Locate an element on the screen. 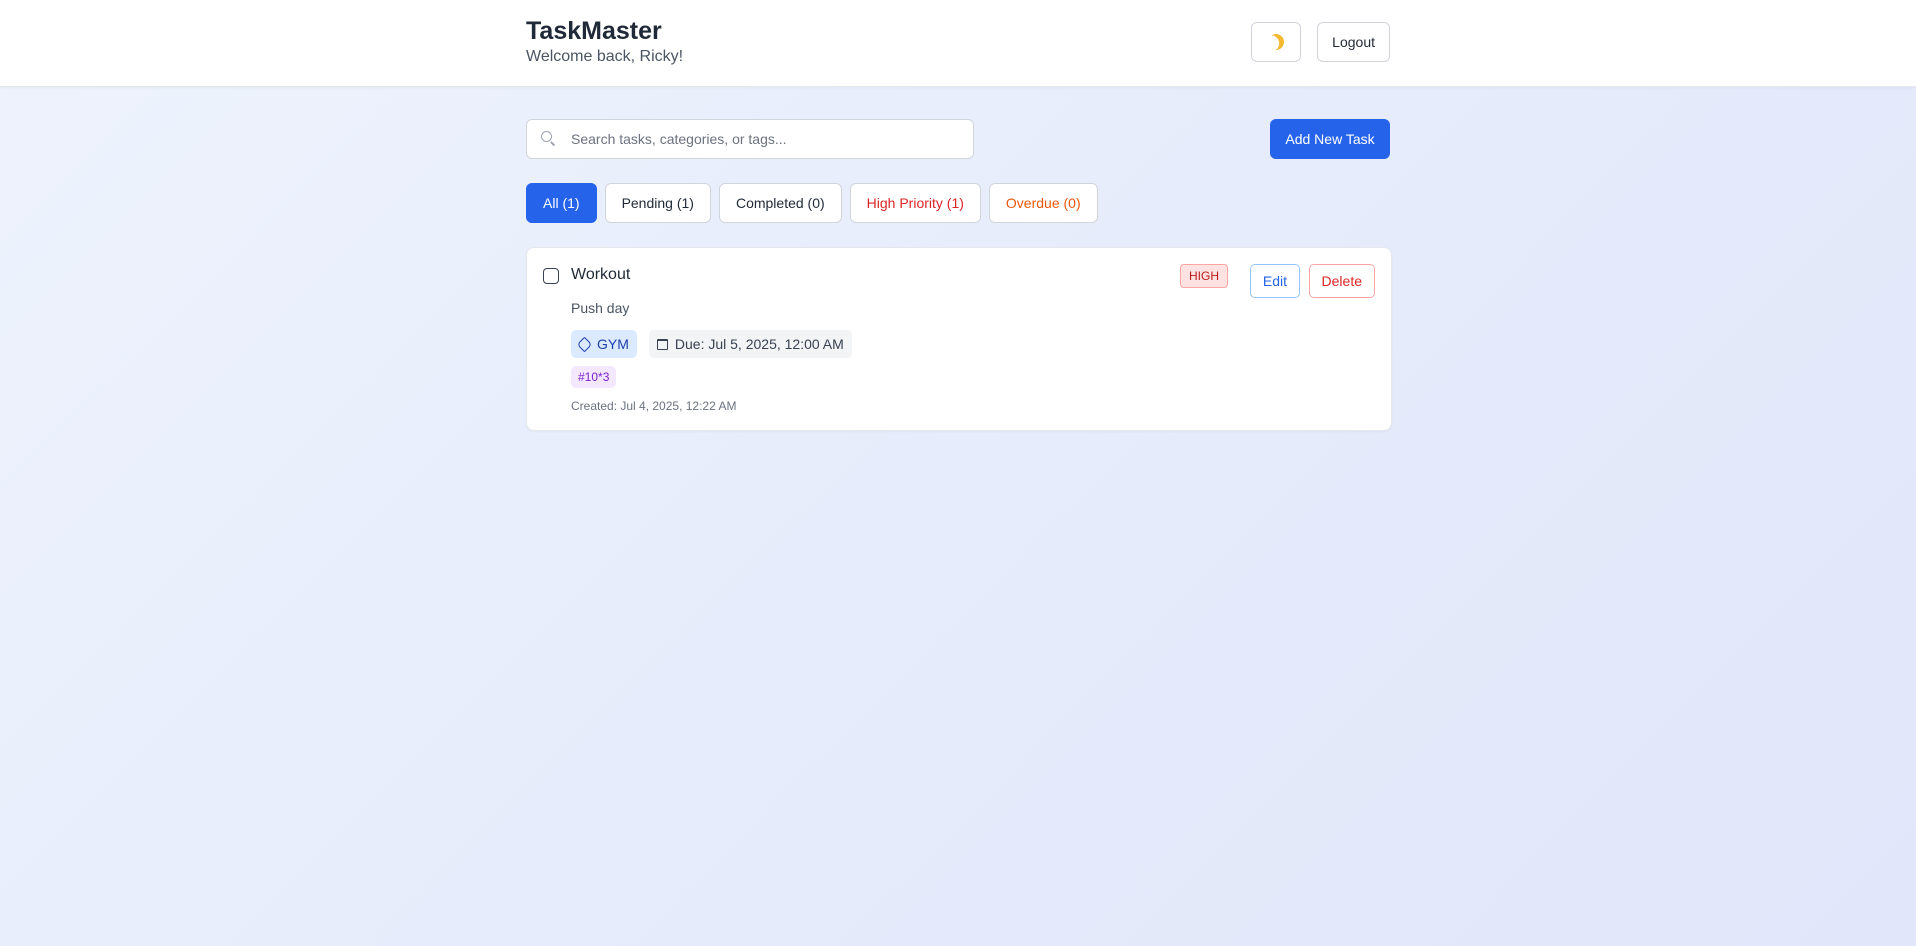 This screenshot has width=1916, height=946. search-icon is located at coordinates (549, 139).